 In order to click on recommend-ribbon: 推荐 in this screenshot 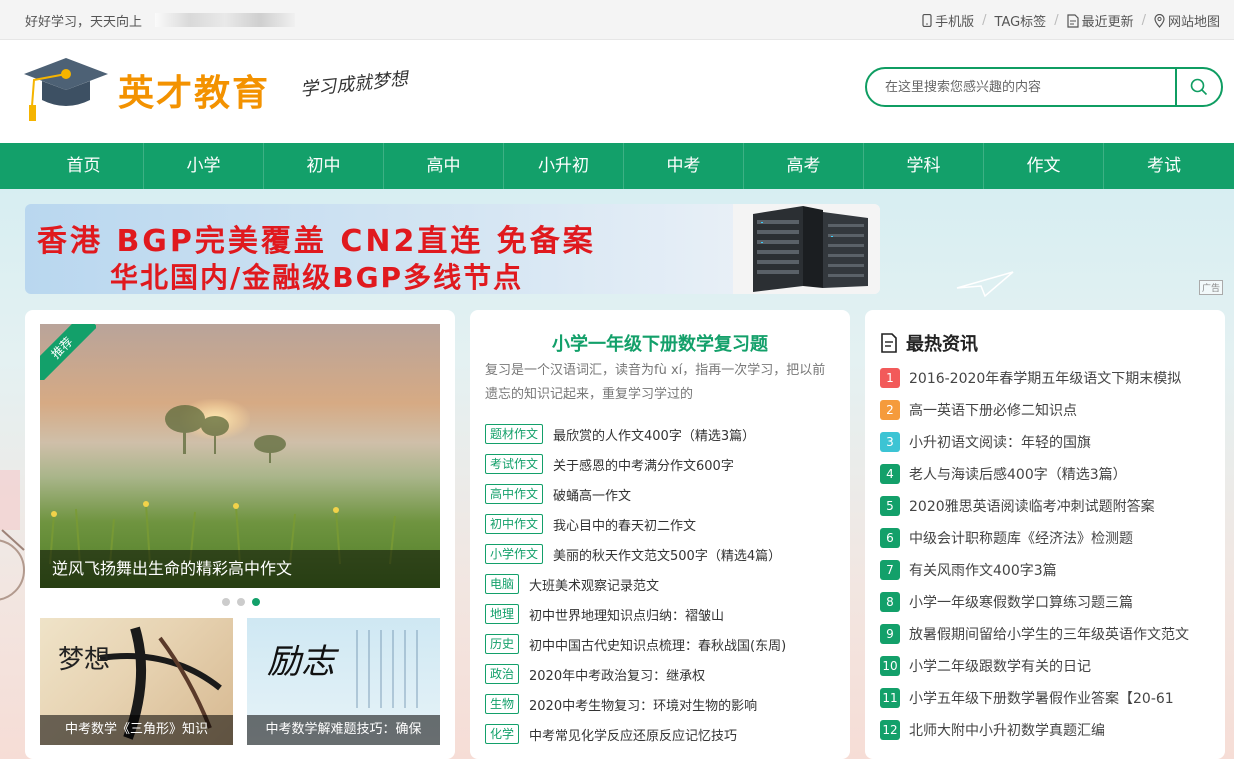, I will do `click(68, 352)`.